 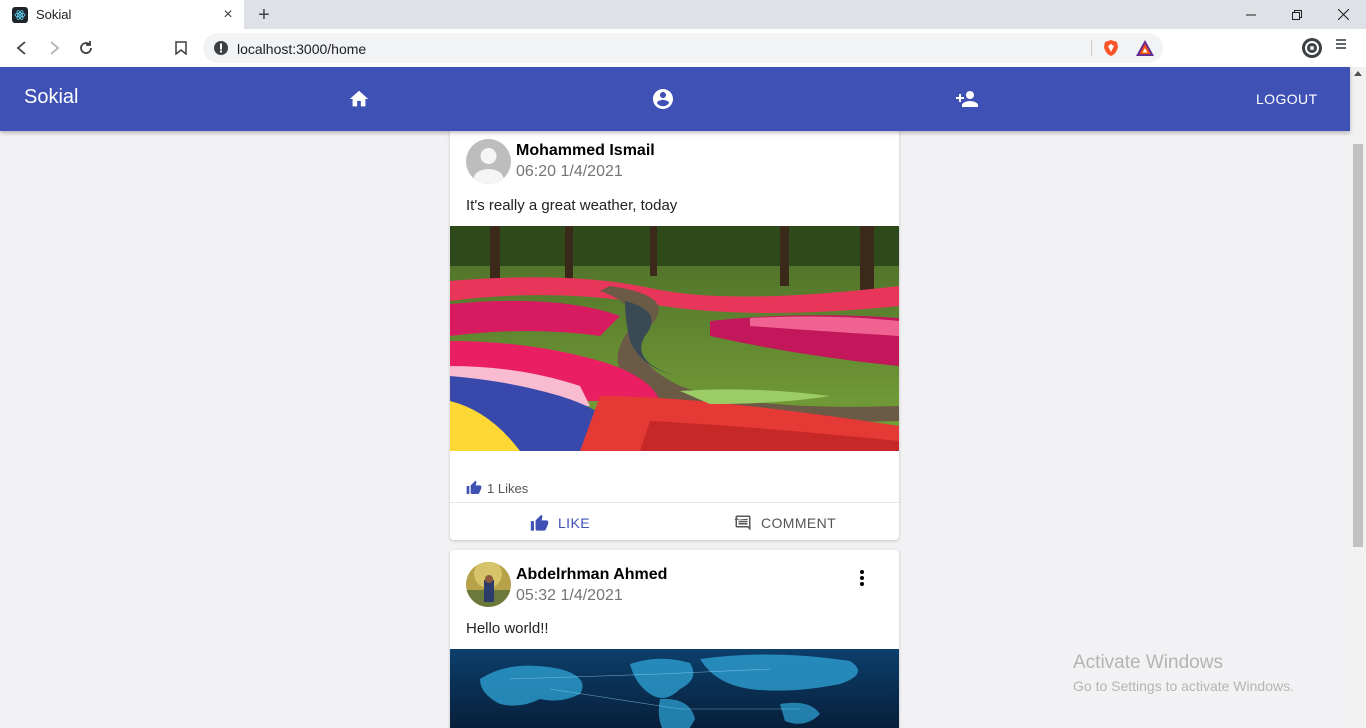 I want to click on reload-icon, so click(x=86, y=48).